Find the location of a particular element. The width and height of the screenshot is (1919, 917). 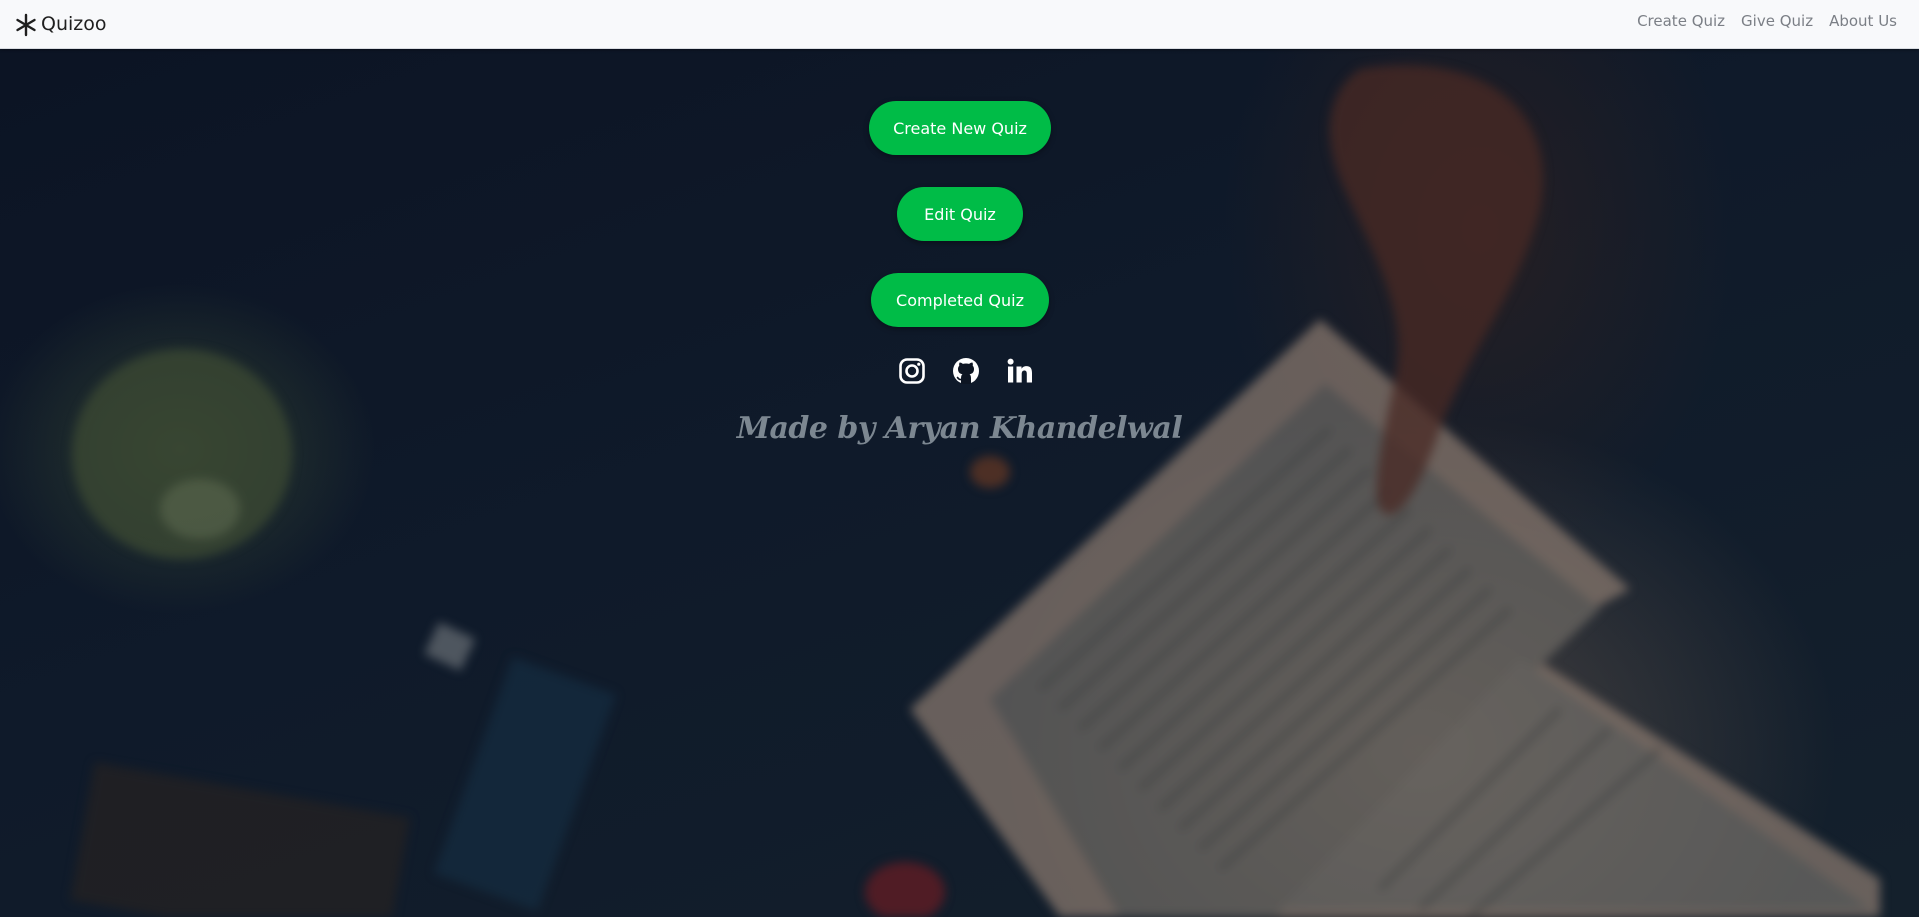

nav-link-about-us: About Us is located at coordinates (1863, 21).